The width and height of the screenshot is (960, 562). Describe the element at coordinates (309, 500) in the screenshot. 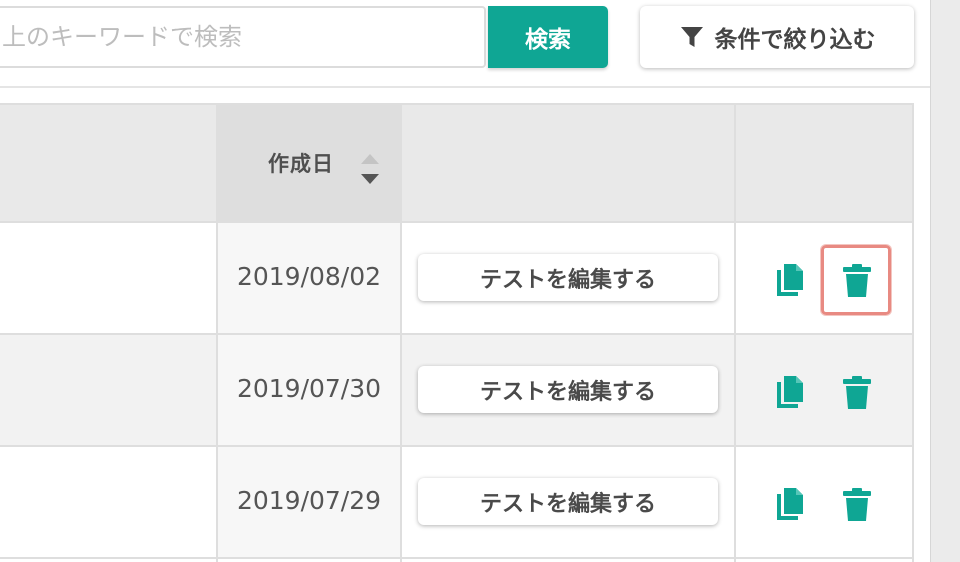

I see `created-date: 2019/07/29` at that location.